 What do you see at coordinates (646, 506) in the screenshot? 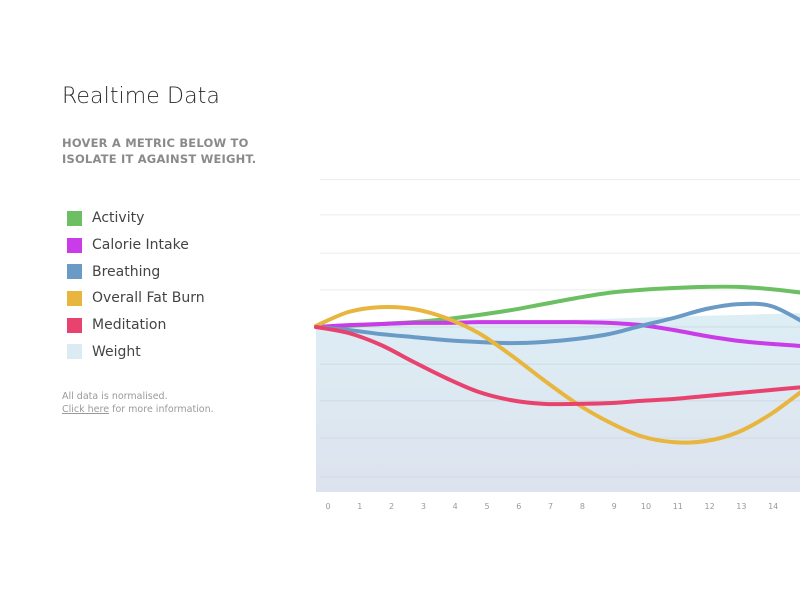
I see `x-tick-label: 10` at bounding box center [646, 506].